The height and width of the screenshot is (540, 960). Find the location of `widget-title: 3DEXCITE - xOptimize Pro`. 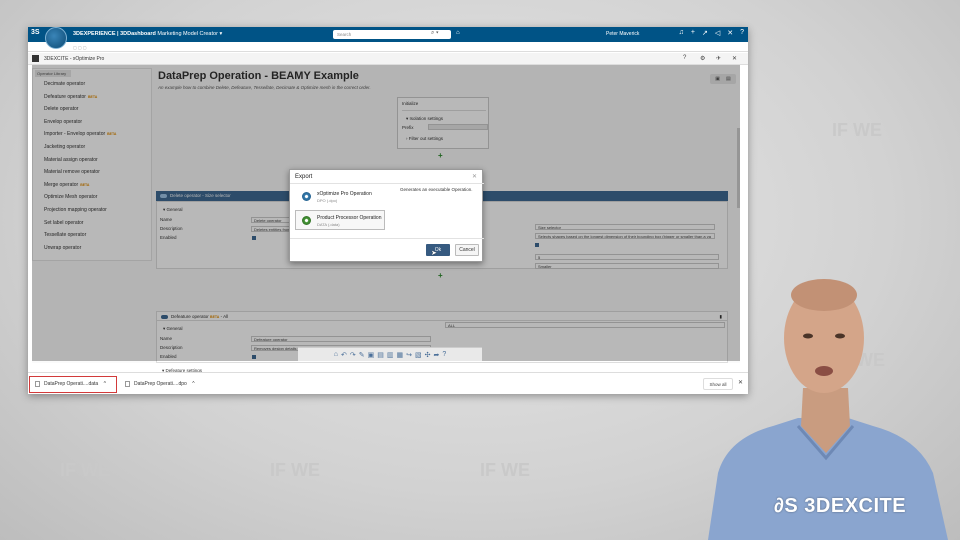

widget-title: 3DEXCITE - xOptimize Pro is located at coordinates (74, 59).